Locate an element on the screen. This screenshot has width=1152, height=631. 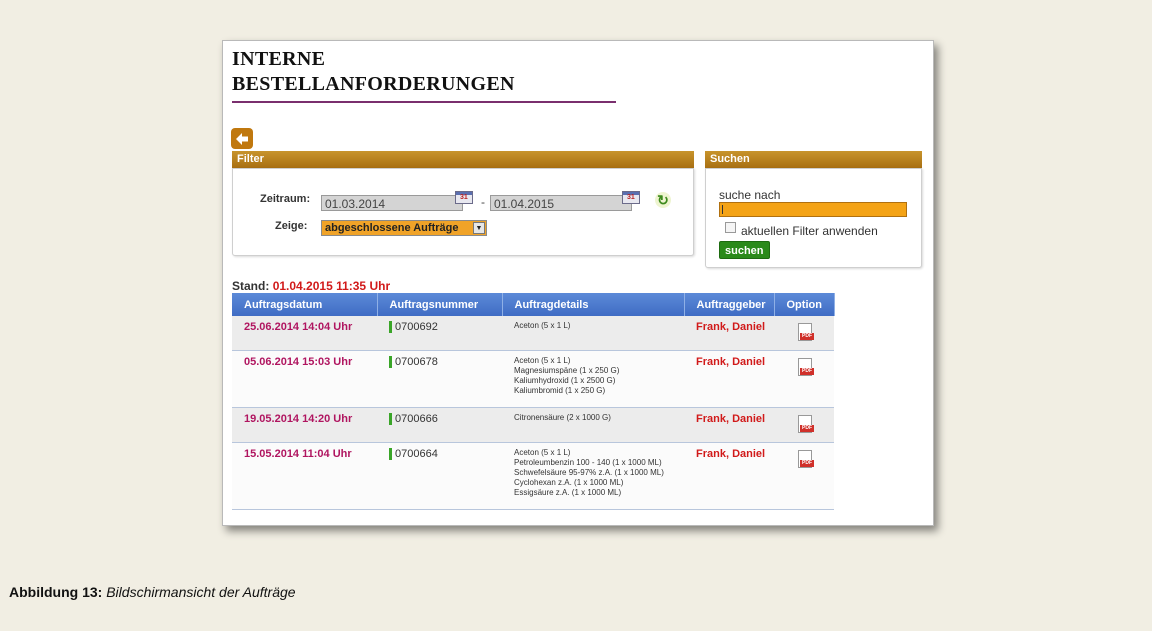
title-underline is located at coordinates (424, 102).